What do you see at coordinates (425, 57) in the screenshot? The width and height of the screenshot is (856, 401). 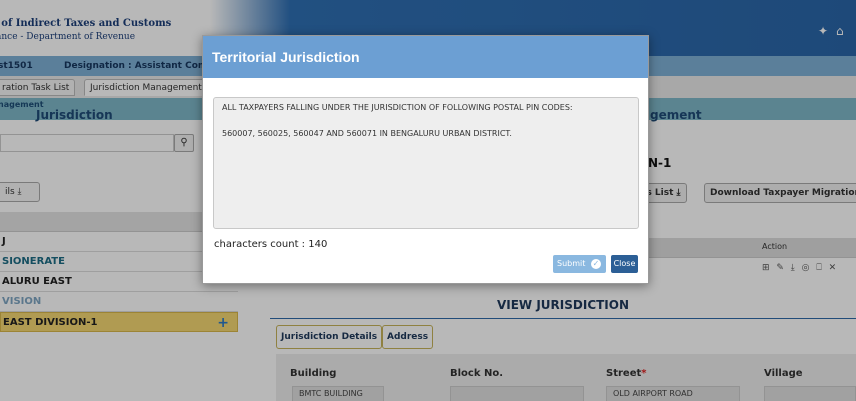 I see `dialog-header: Territorial Jurisdiction` at bounding box center [425, 57].